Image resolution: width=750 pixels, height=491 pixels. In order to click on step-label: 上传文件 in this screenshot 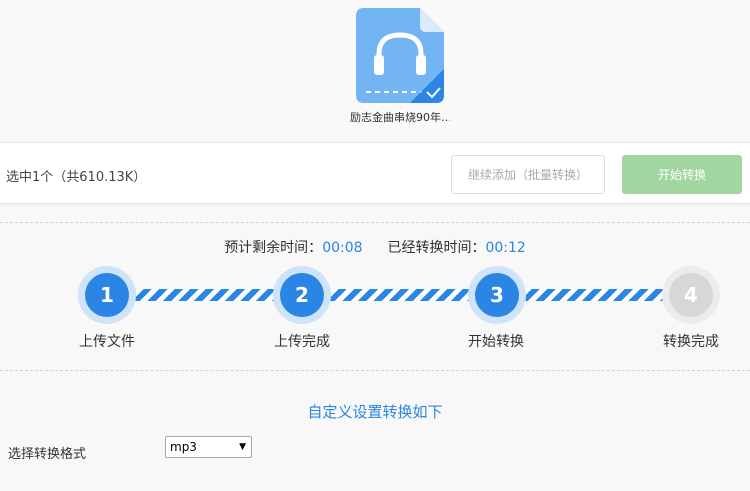, I will do `click(107, 342)`.